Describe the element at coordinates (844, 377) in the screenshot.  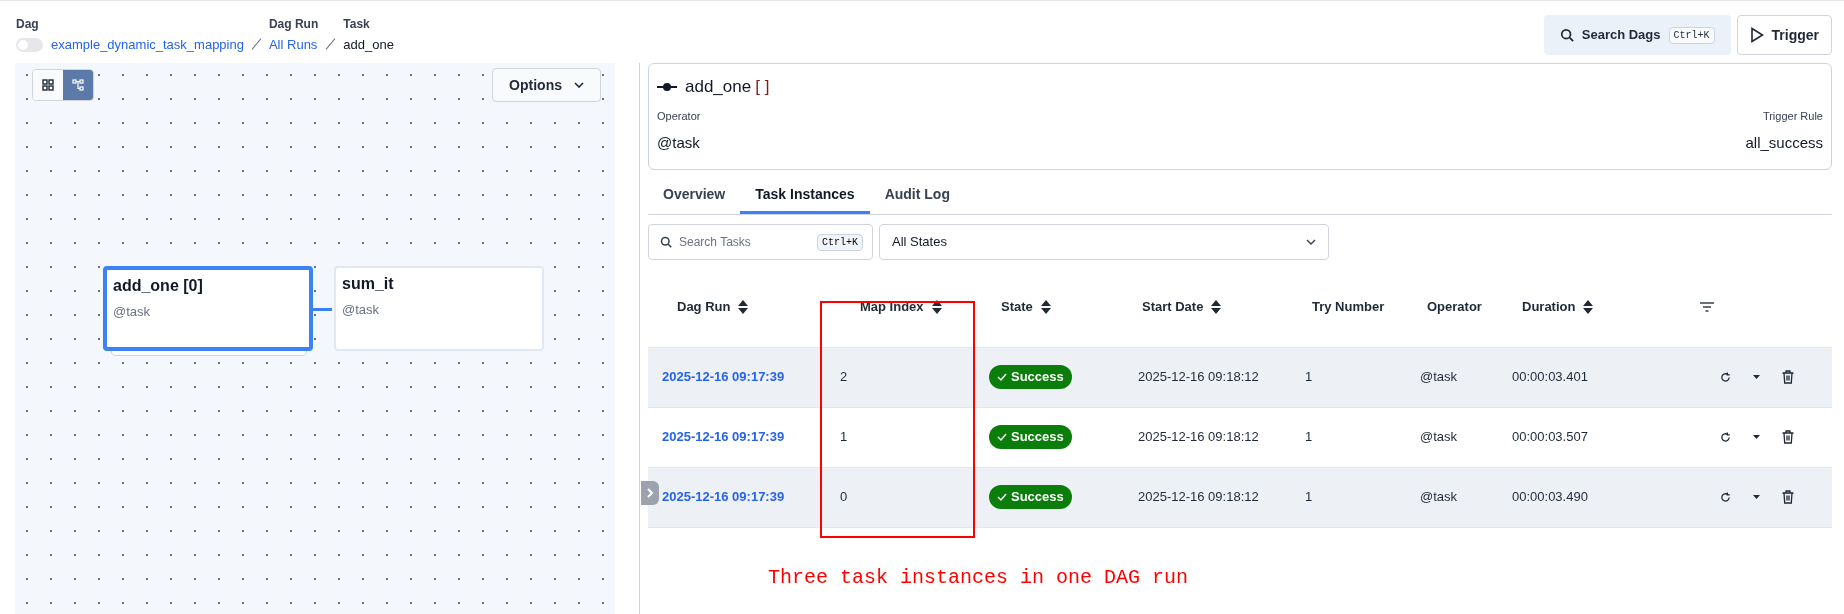
I see `table-cell-text: 2` at that location.